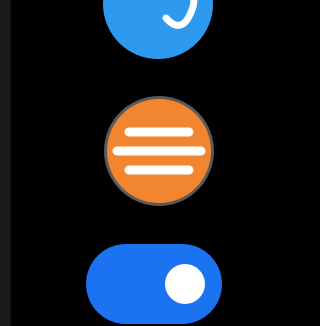 The image size is (320, 326). Describe the element at coordinates (158, 29) in the screenshot. I see `refresh-button` at that location.